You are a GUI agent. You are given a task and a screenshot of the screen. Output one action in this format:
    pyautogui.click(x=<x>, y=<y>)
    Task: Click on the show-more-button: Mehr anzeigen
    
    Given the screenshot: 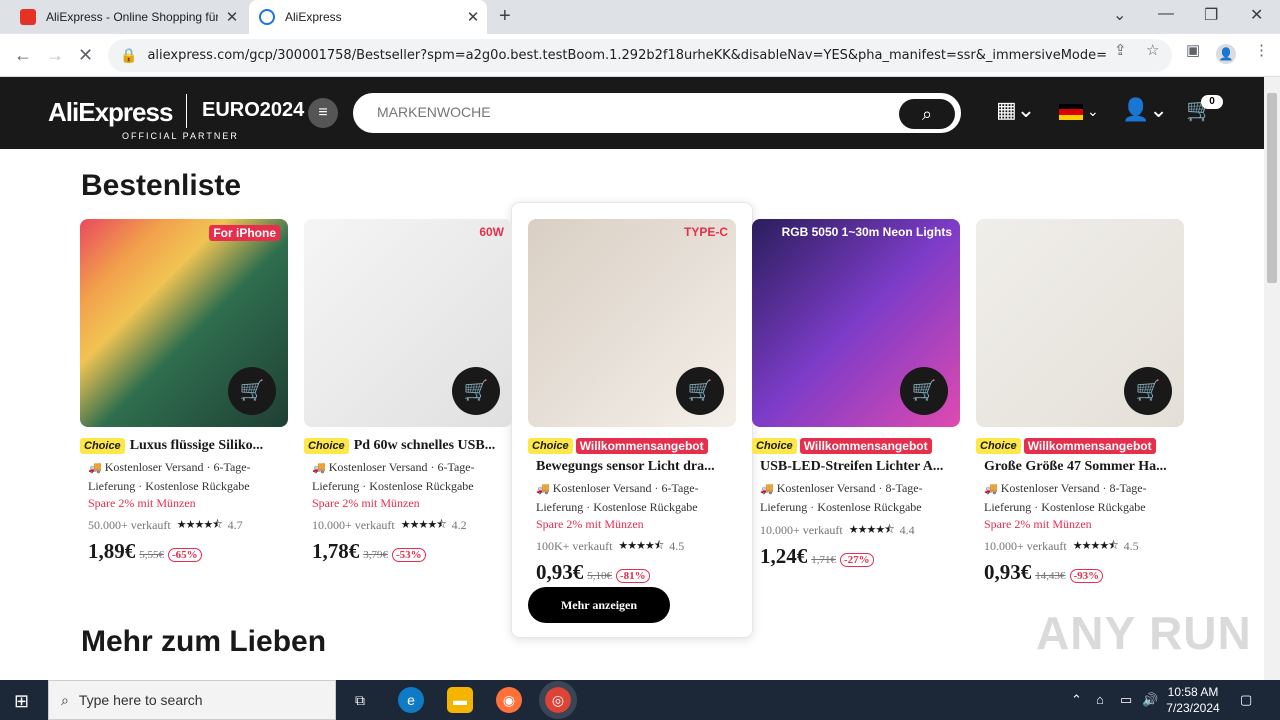 What is the action you would take?
    pyautogui.click(x=599, y=605)
    